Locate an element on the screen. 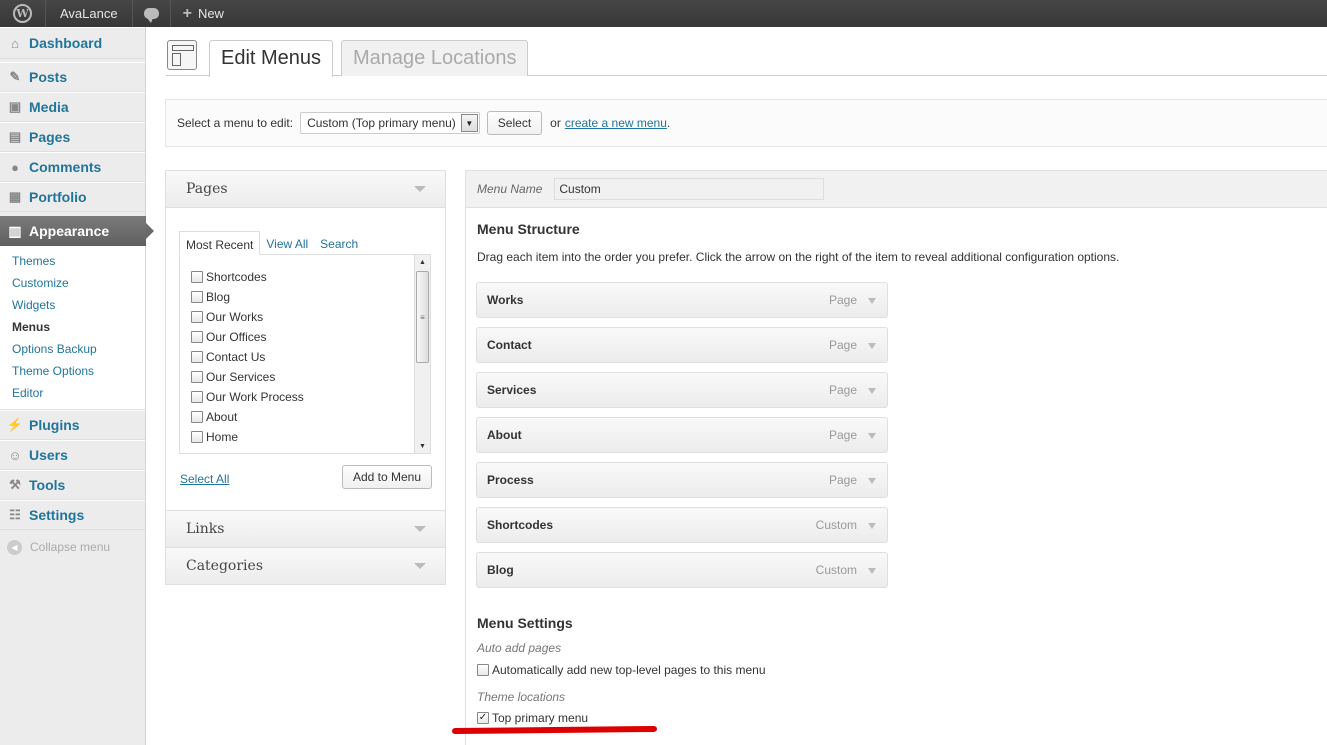 This screenshot has height=745, width=1327. menu-item-bar: Contact Page is located at coordinates (682, 345).